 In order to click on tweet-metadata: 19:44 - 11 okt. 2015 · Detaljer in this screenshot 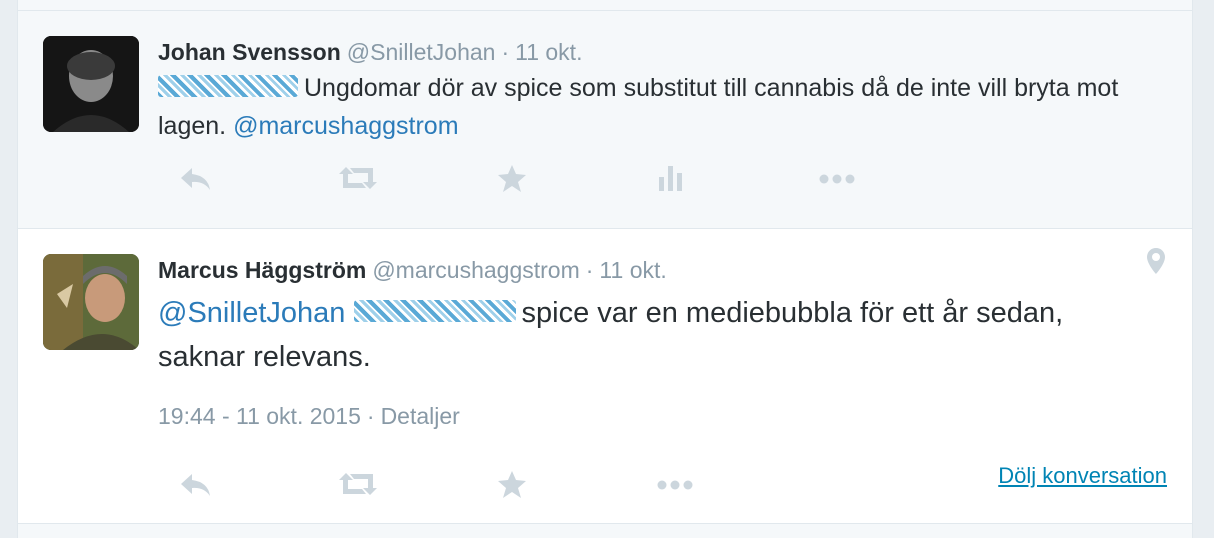, I will do `click(309, 416)`.